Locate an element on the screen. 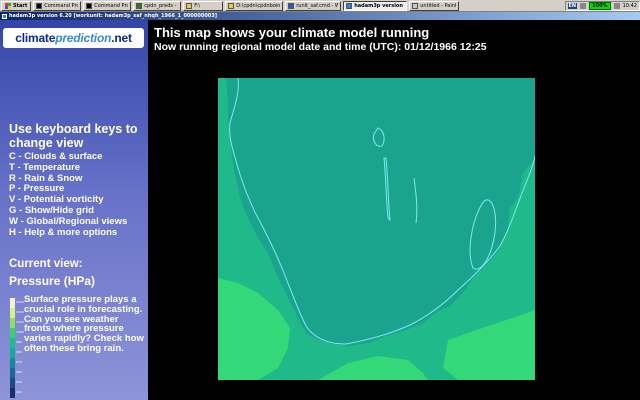  key-item-temperature: T - Temperature is located at coordinates (45, 167).